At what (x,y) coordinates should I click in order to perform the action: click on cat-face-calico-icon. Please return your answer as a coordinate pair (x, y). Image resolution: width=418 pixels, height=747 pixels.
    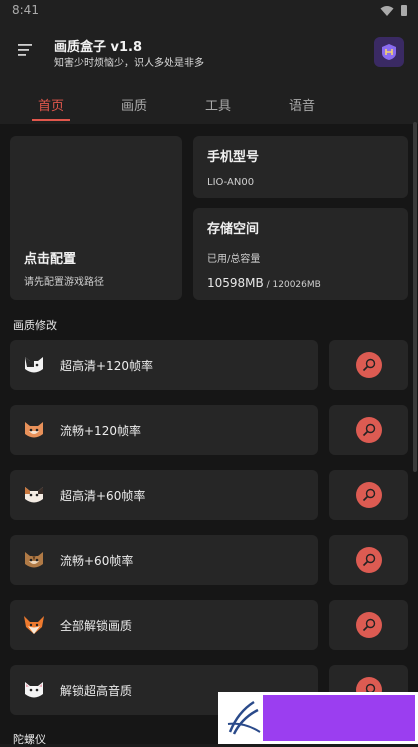
    Looking at the image, I should click on (34, 495).